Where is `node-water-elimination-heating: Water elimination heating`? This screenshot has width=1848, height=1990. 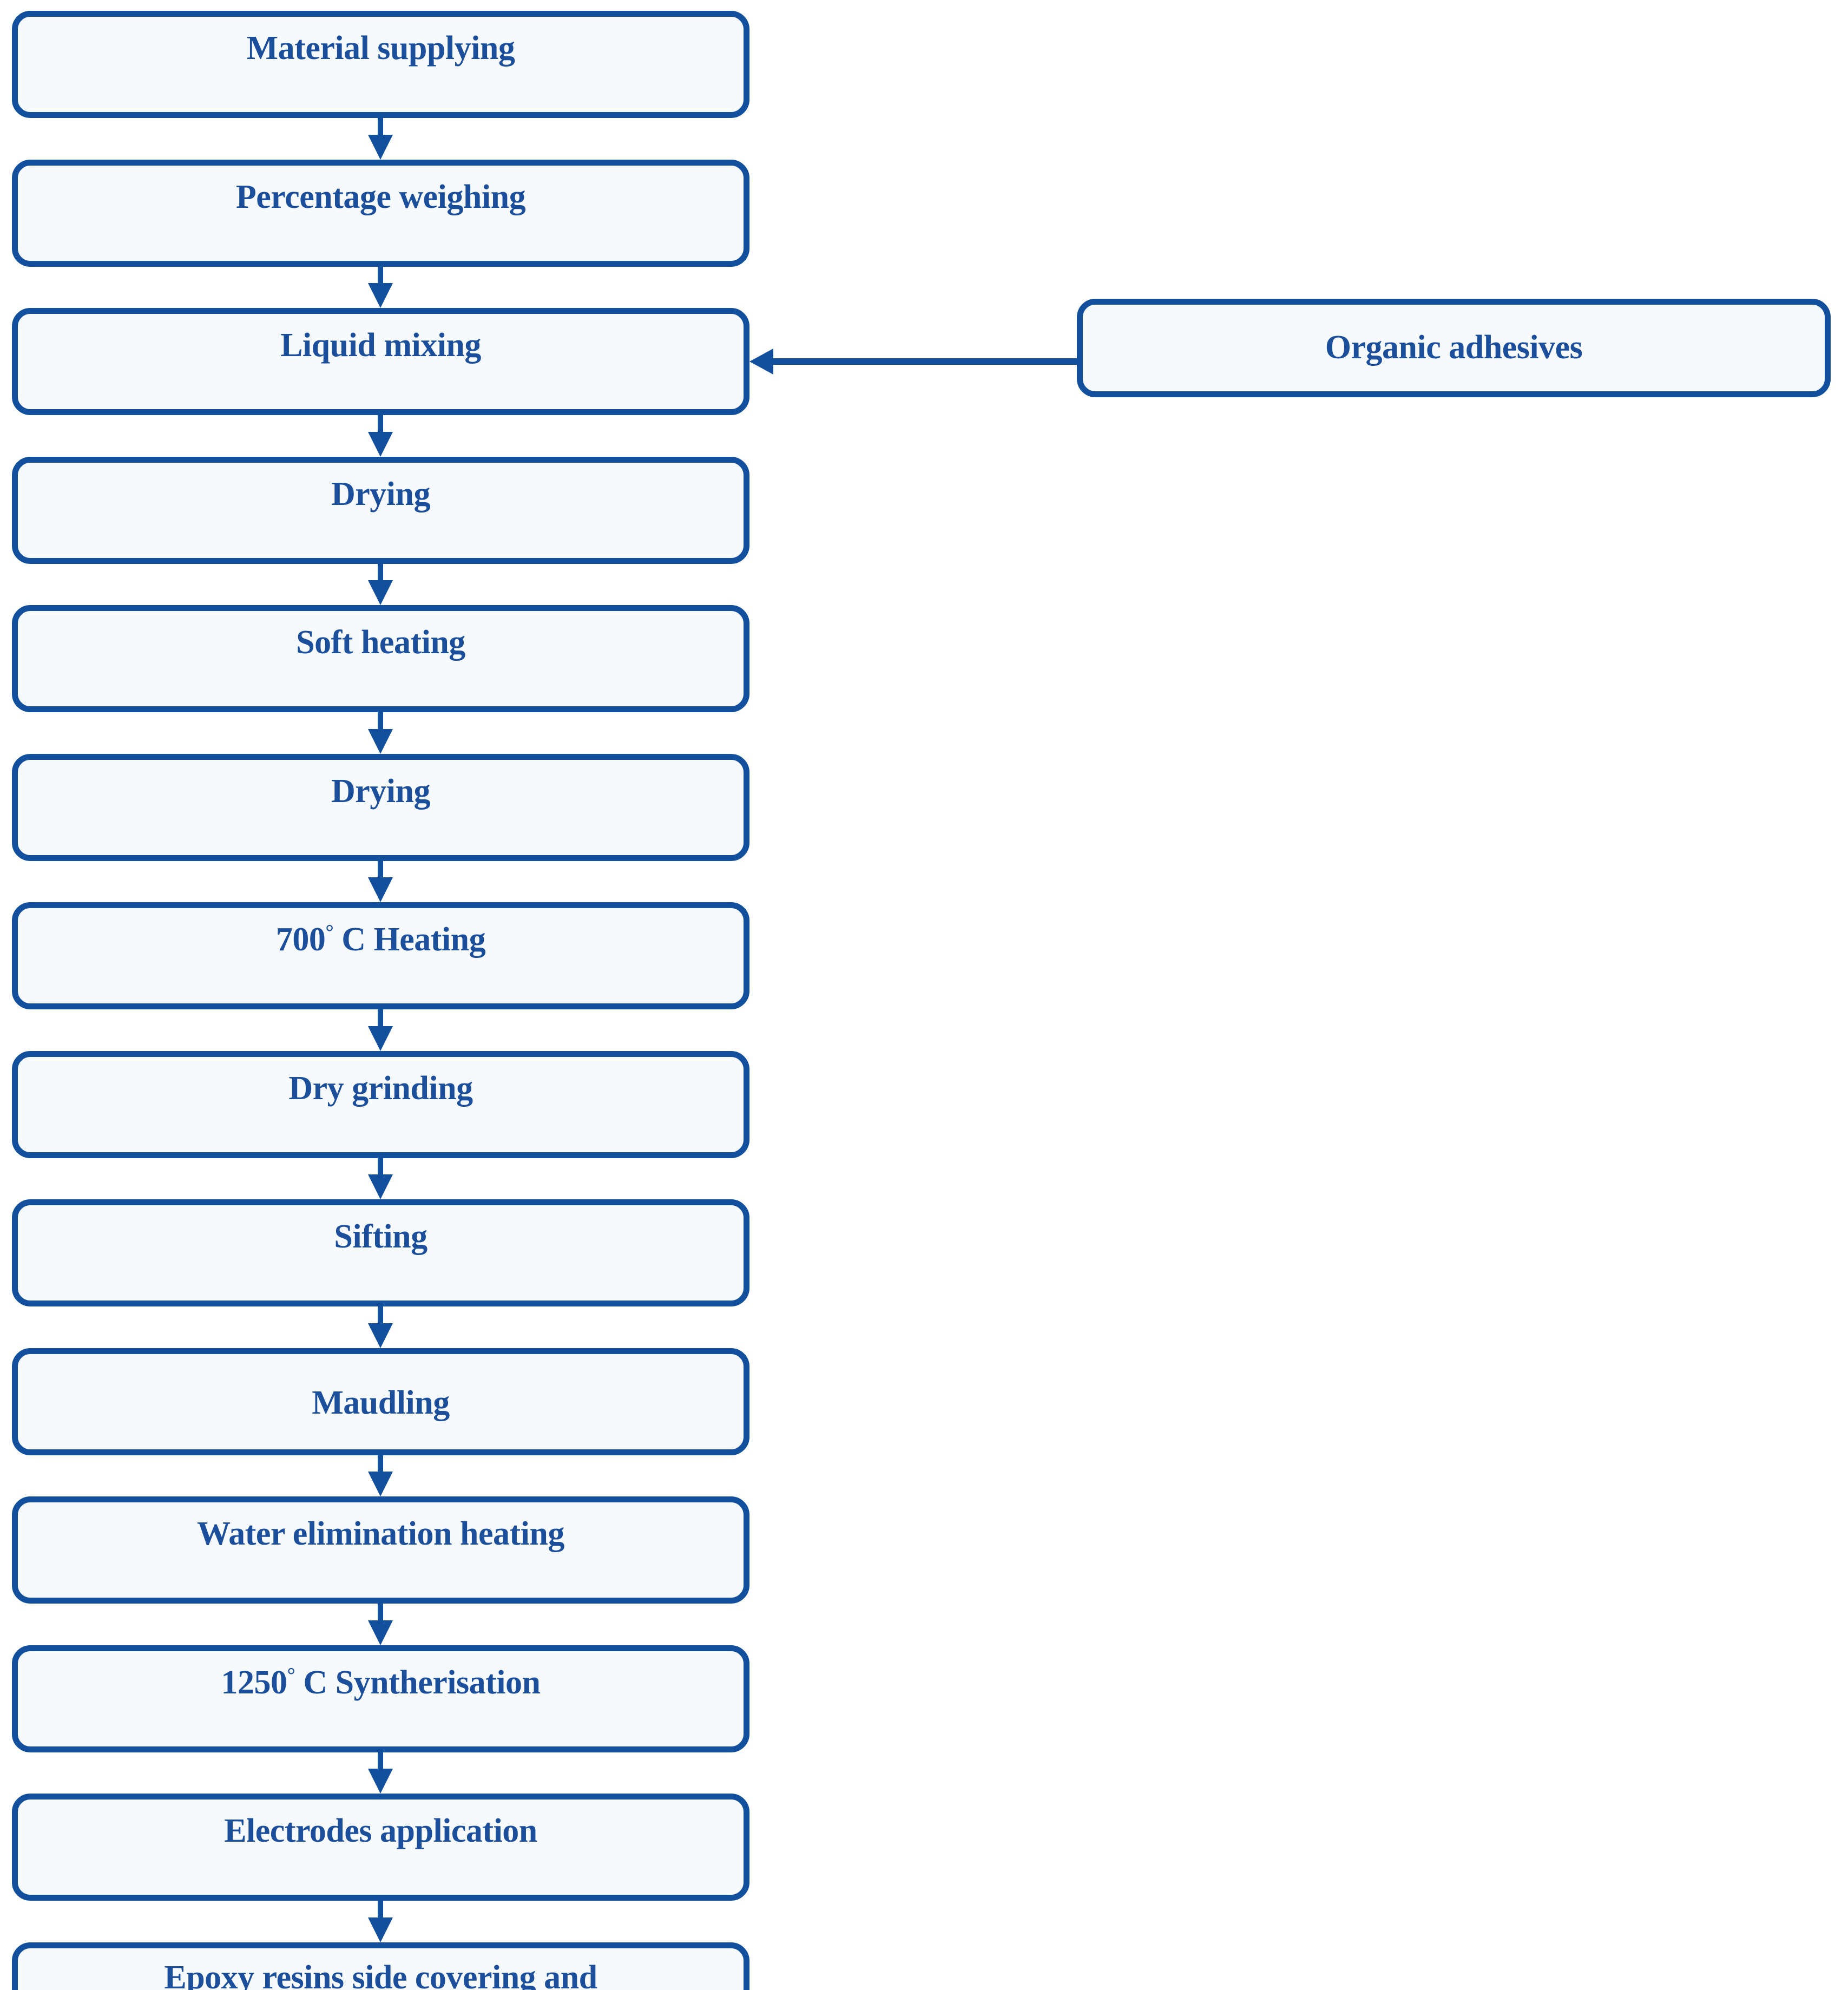 node-water-elimination-heating: Water elimination heating is located at coordinates (380, 1550).